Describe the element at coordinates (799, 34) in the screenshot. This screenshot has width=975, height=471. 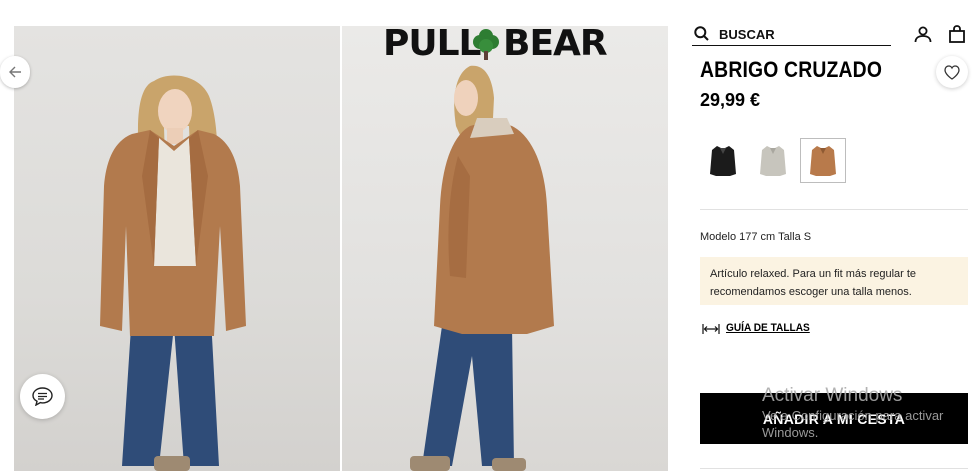
I see `search-input` at that location.